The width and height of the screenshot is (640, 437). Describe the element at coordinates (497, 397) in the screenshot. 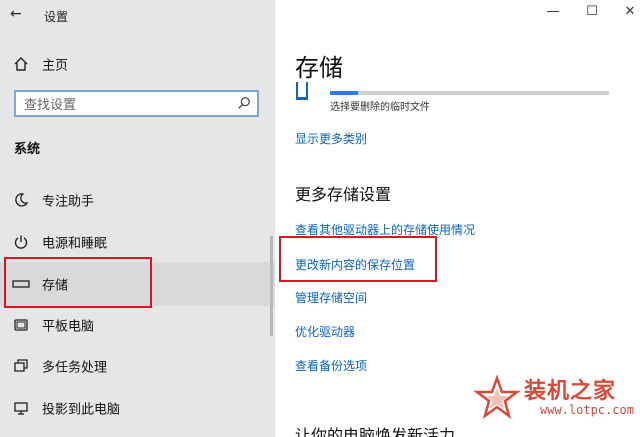

I see `watermark-logo-icon` at that location.